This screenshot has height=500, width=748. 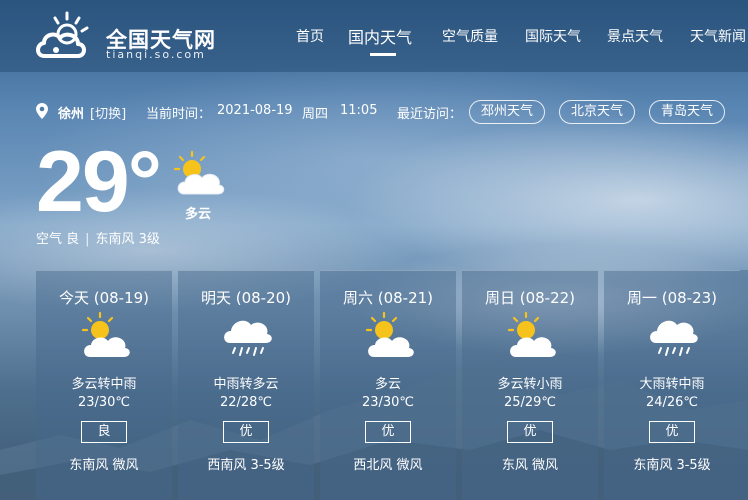 What do you see at coordinates (179, 114) in the screenshot?
I see `current-time-label: 当前时间：` at bounding box center [179, 114].